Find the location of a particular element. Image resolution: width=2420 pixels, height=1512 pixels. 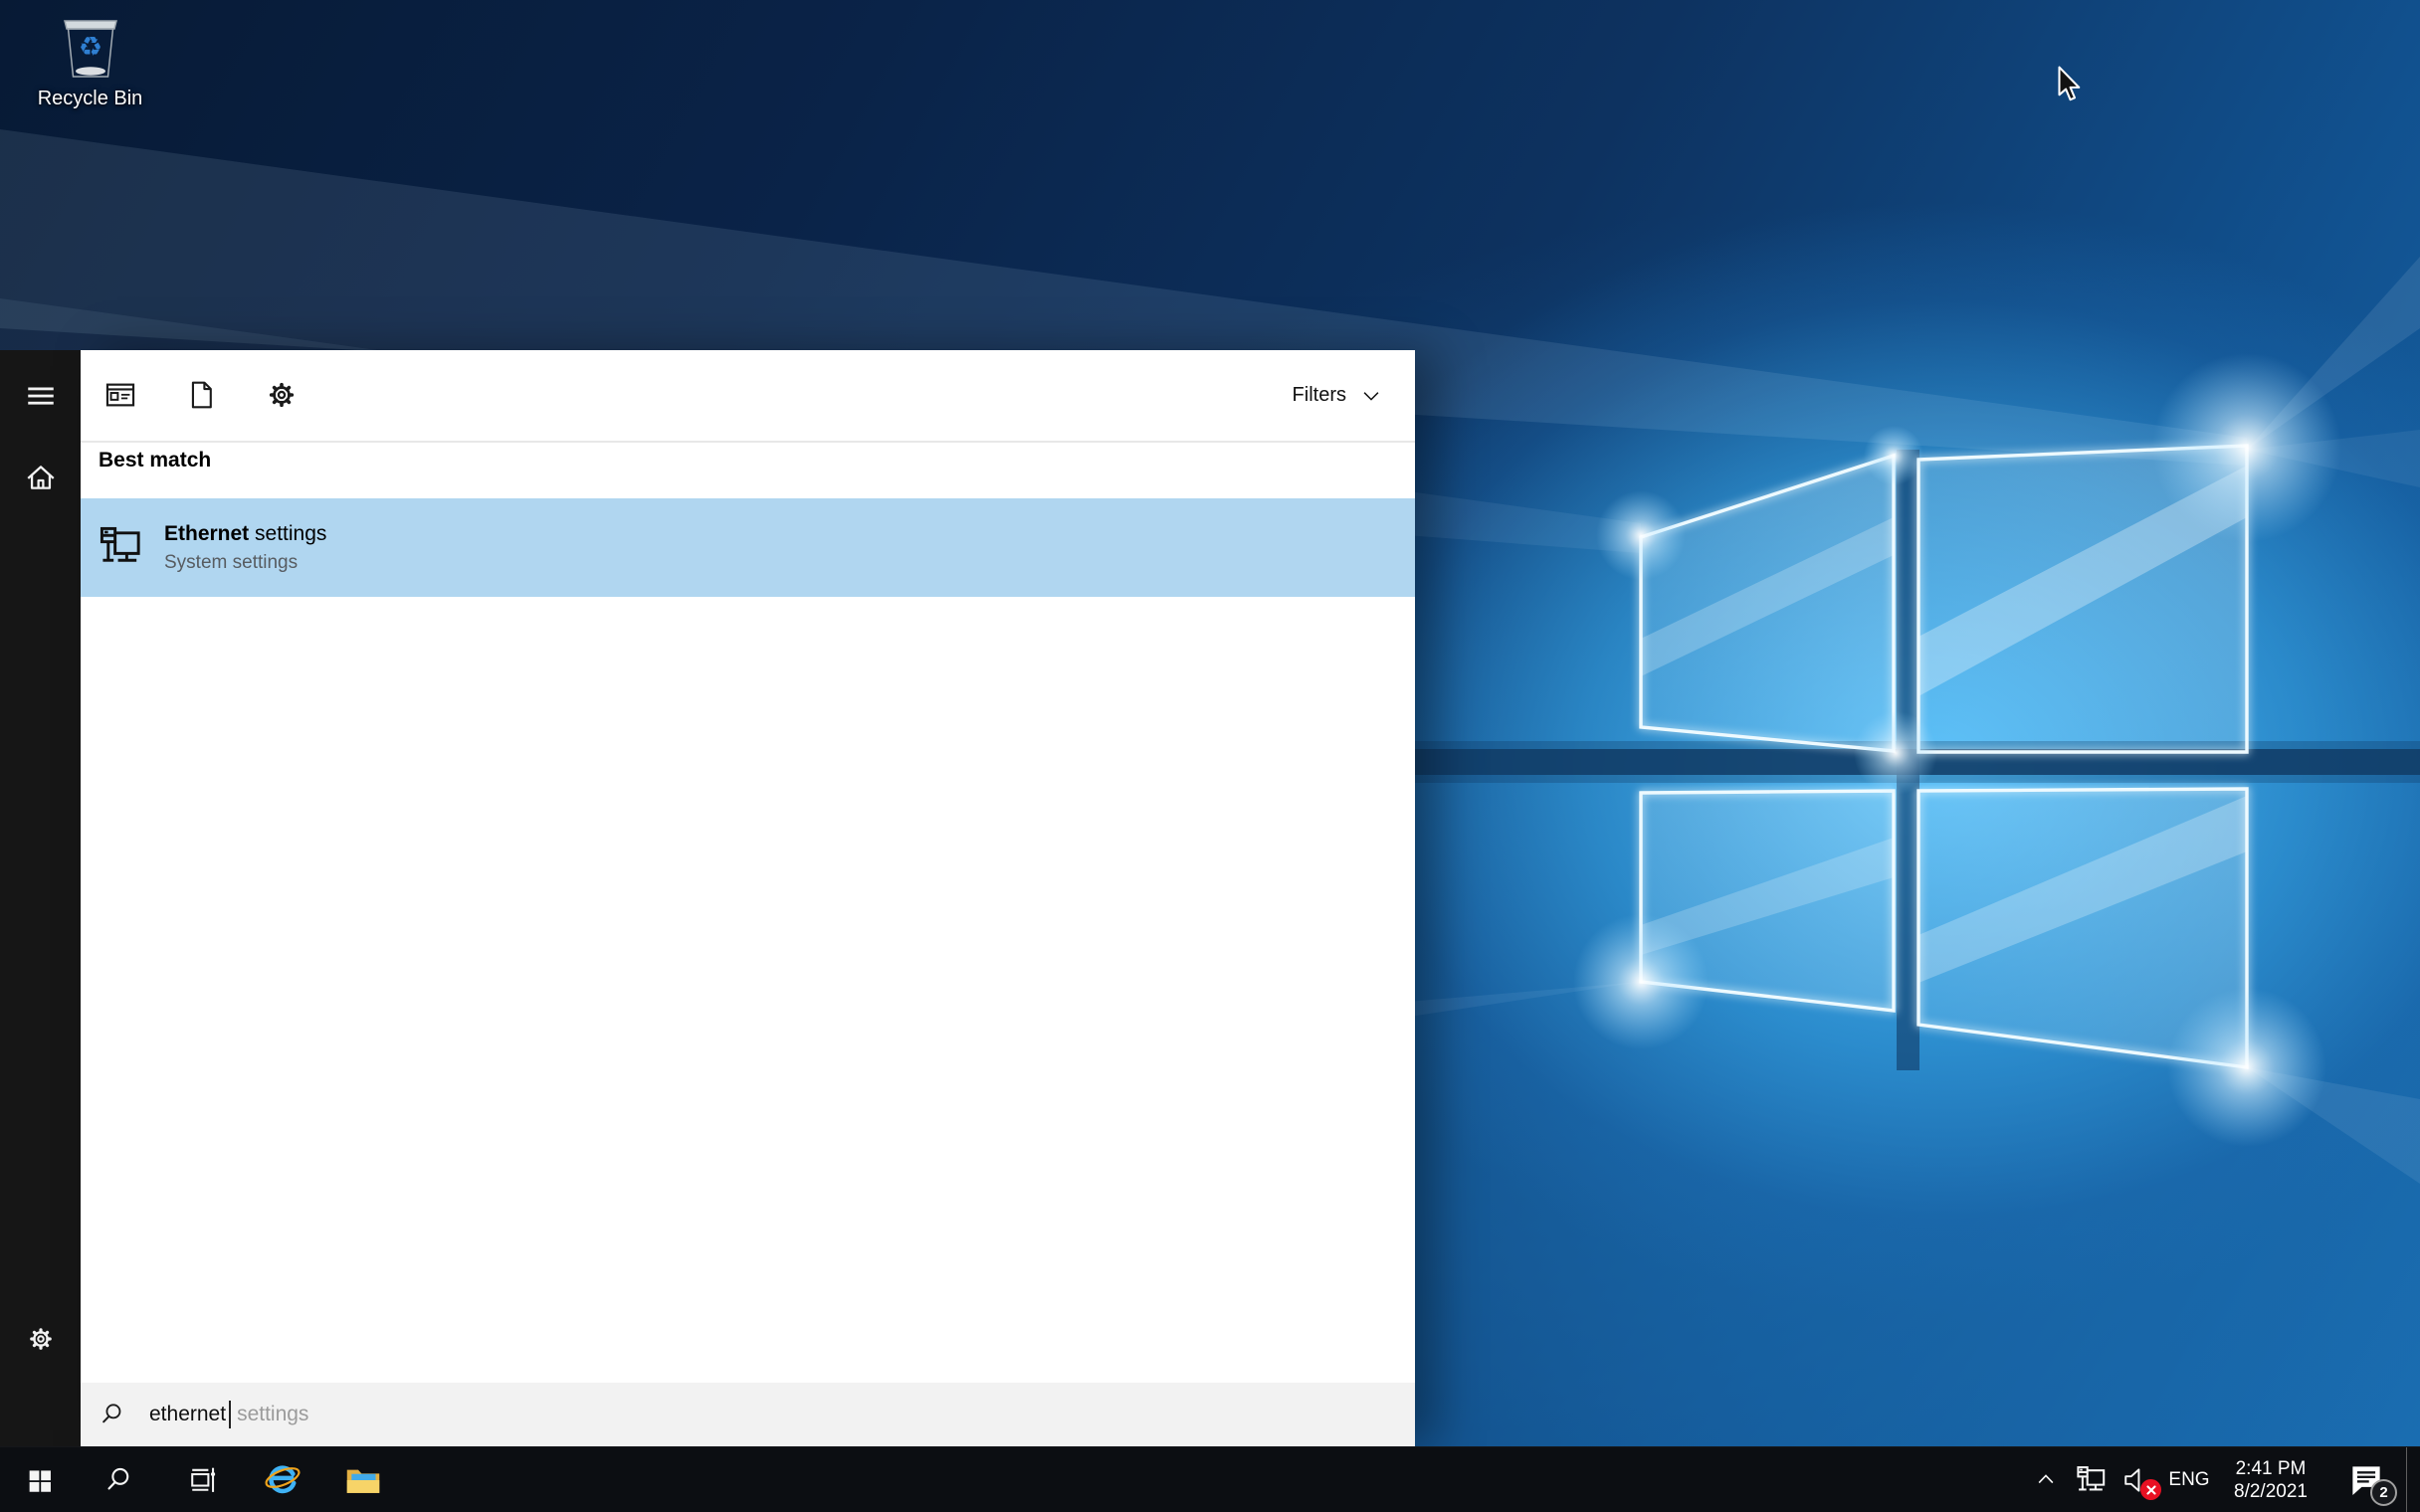

tab-settings is located at coordinates (281, 395).